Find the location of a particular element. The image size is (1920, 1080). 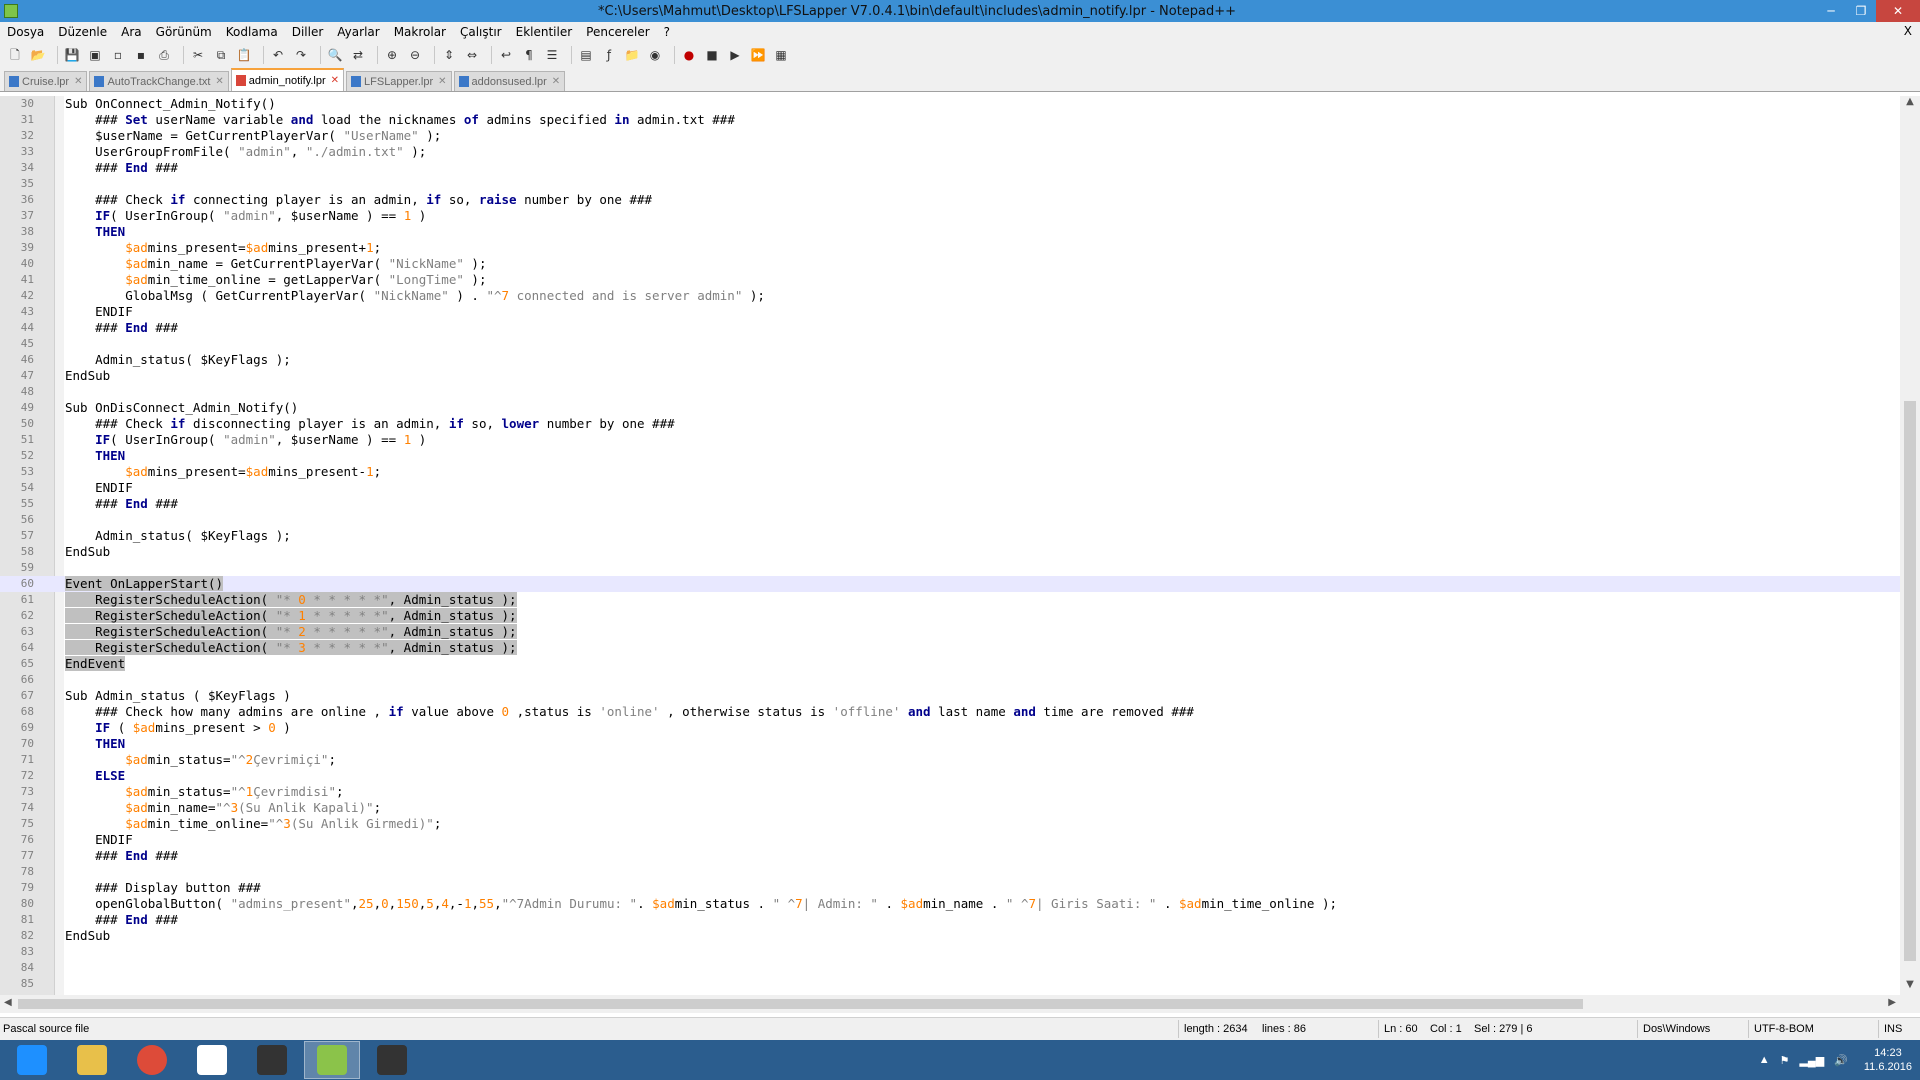

new-file-icon: 🗋 is located at coordinates (15, 55).